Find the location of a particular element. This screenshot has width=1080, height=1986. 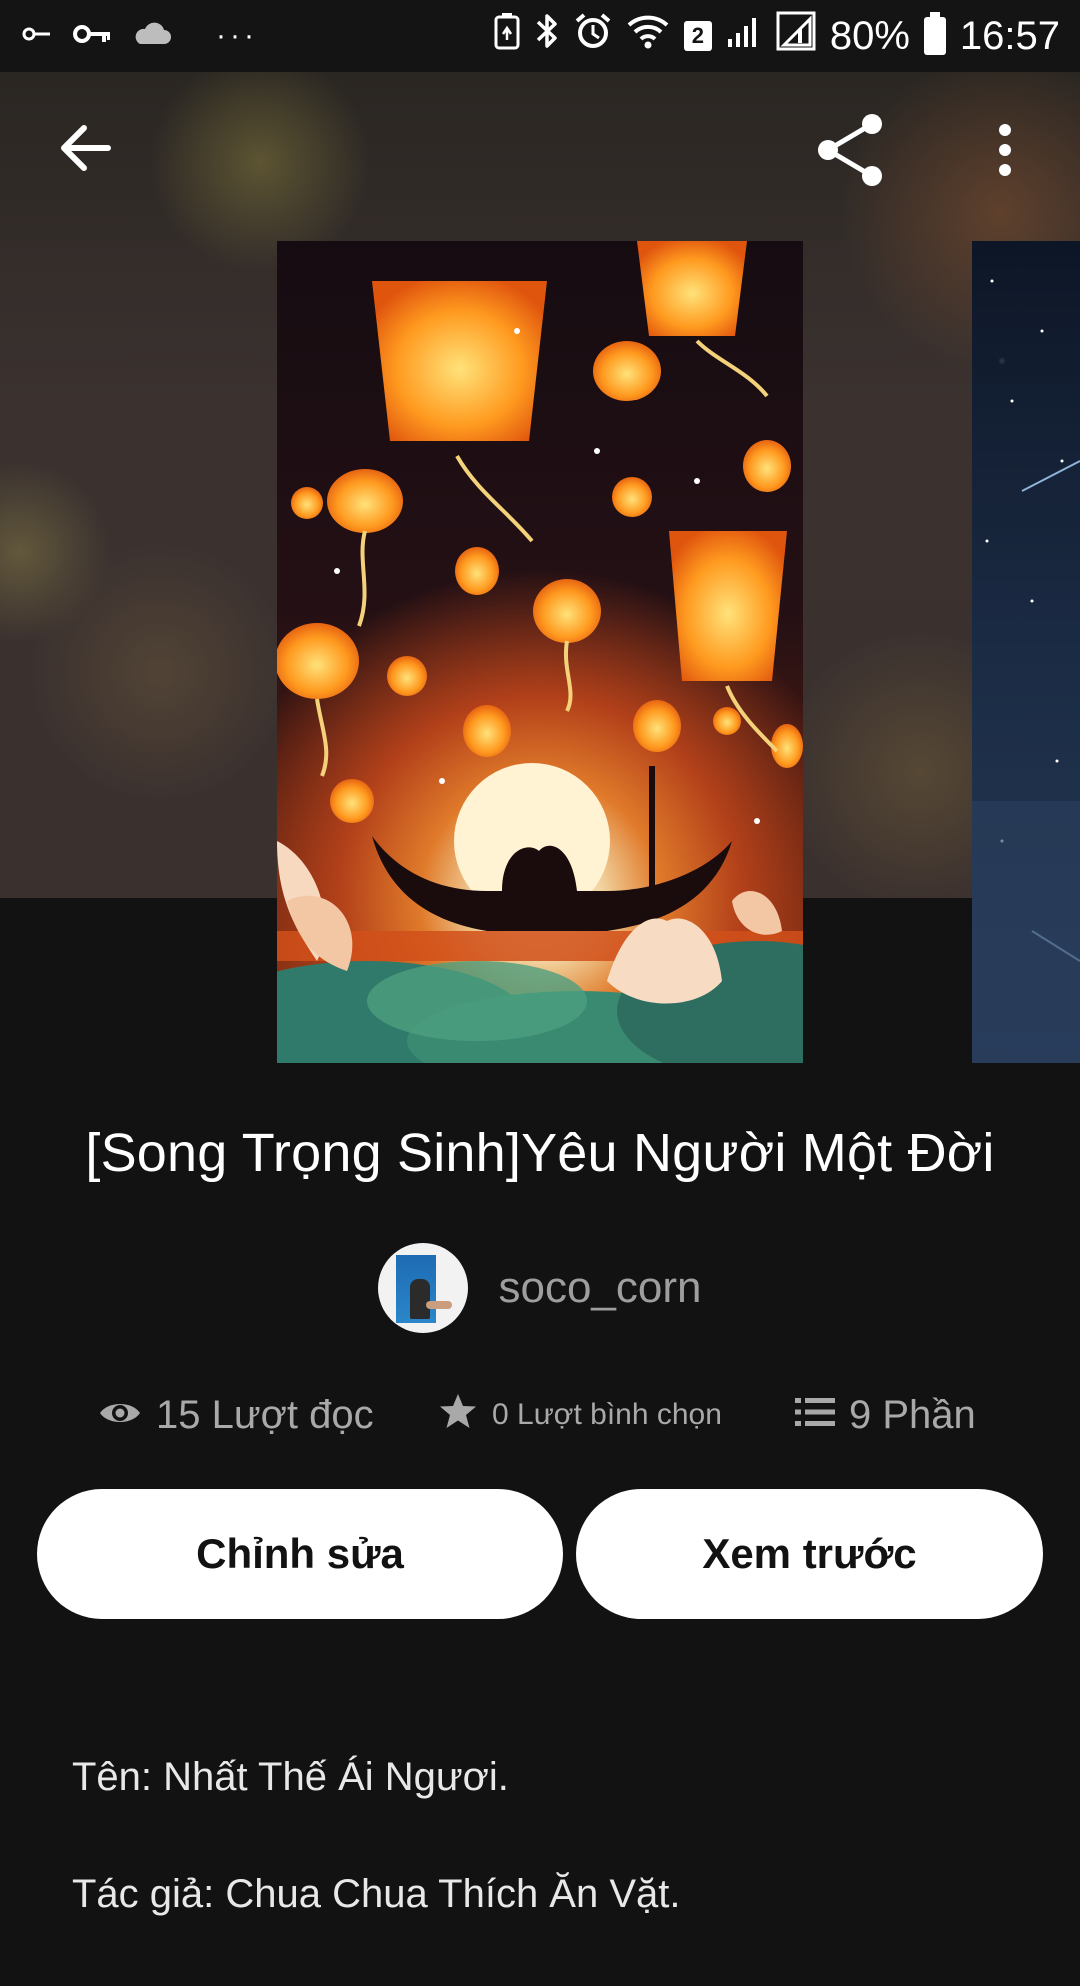

status-bar: ··· 2 80% 16:57 is located at coordinates (540, 36).